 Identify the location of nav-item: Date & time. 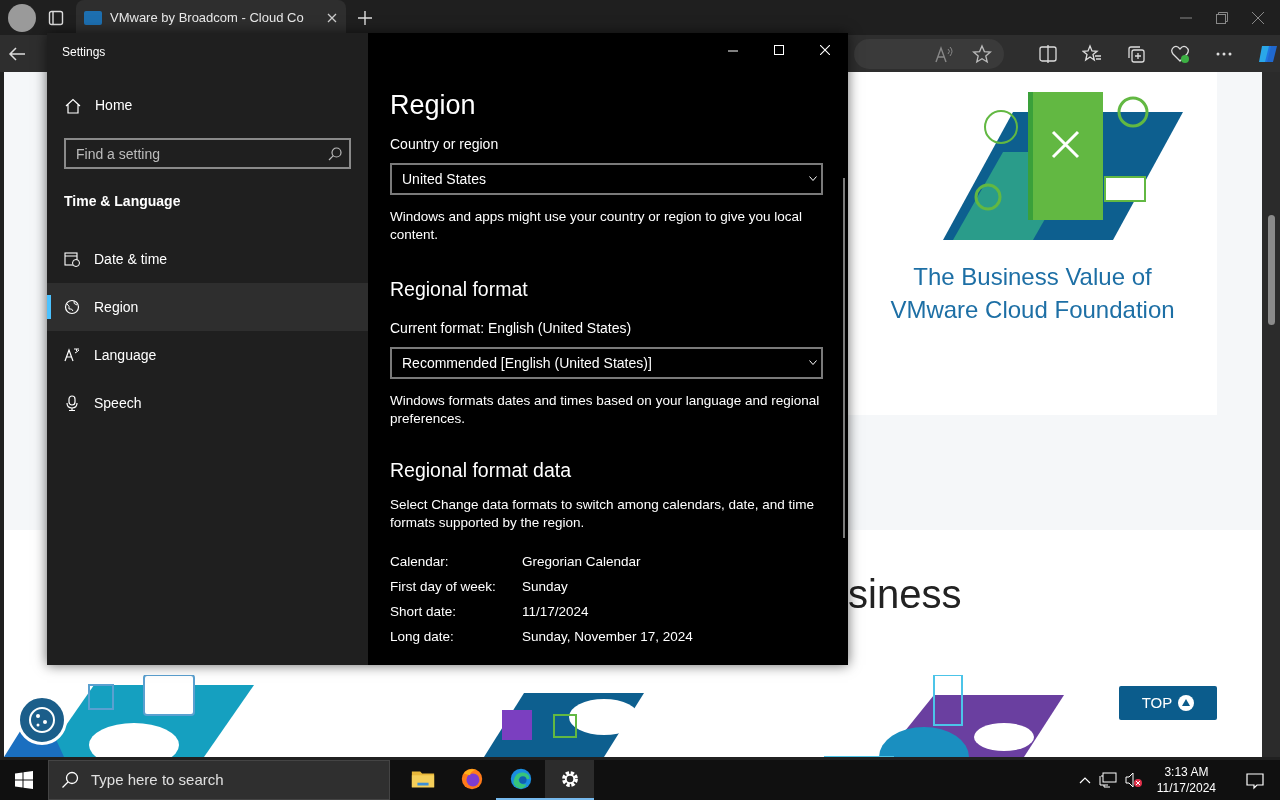
(207, 259).